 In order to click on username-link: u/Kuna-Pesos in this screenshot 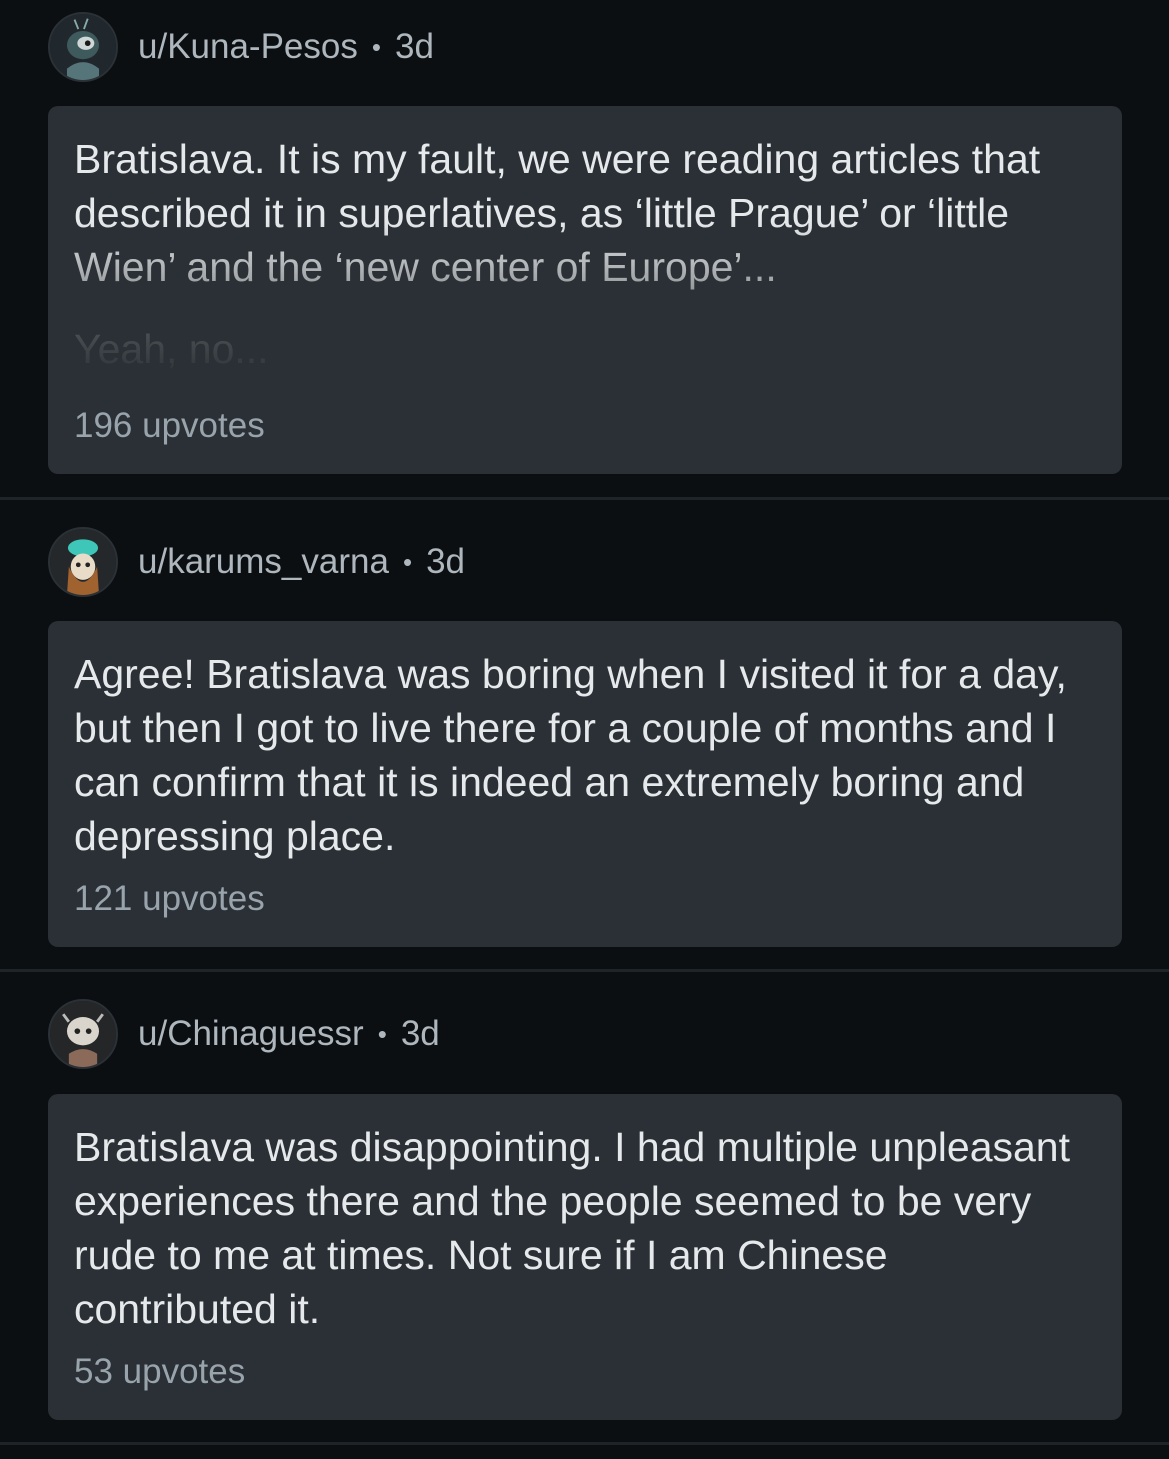, I will do `click(248, 47)`.